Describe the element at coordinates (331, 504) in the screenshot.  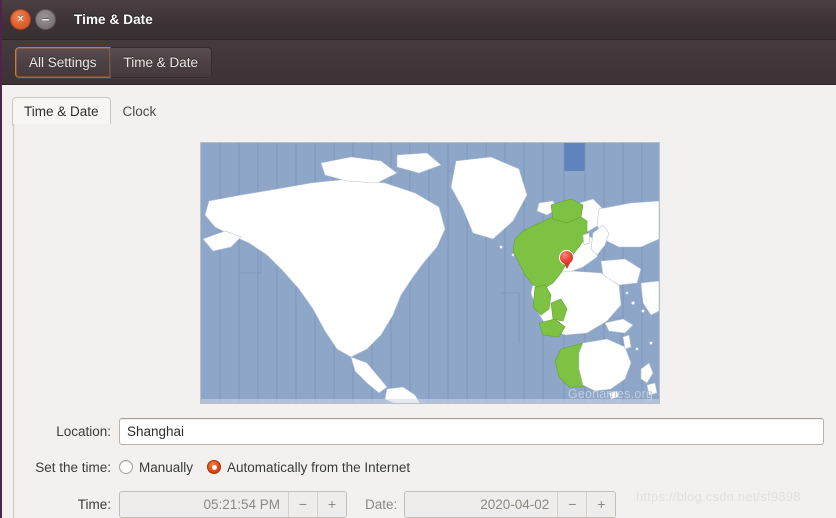
I see `time-increment-button: +` at that location.